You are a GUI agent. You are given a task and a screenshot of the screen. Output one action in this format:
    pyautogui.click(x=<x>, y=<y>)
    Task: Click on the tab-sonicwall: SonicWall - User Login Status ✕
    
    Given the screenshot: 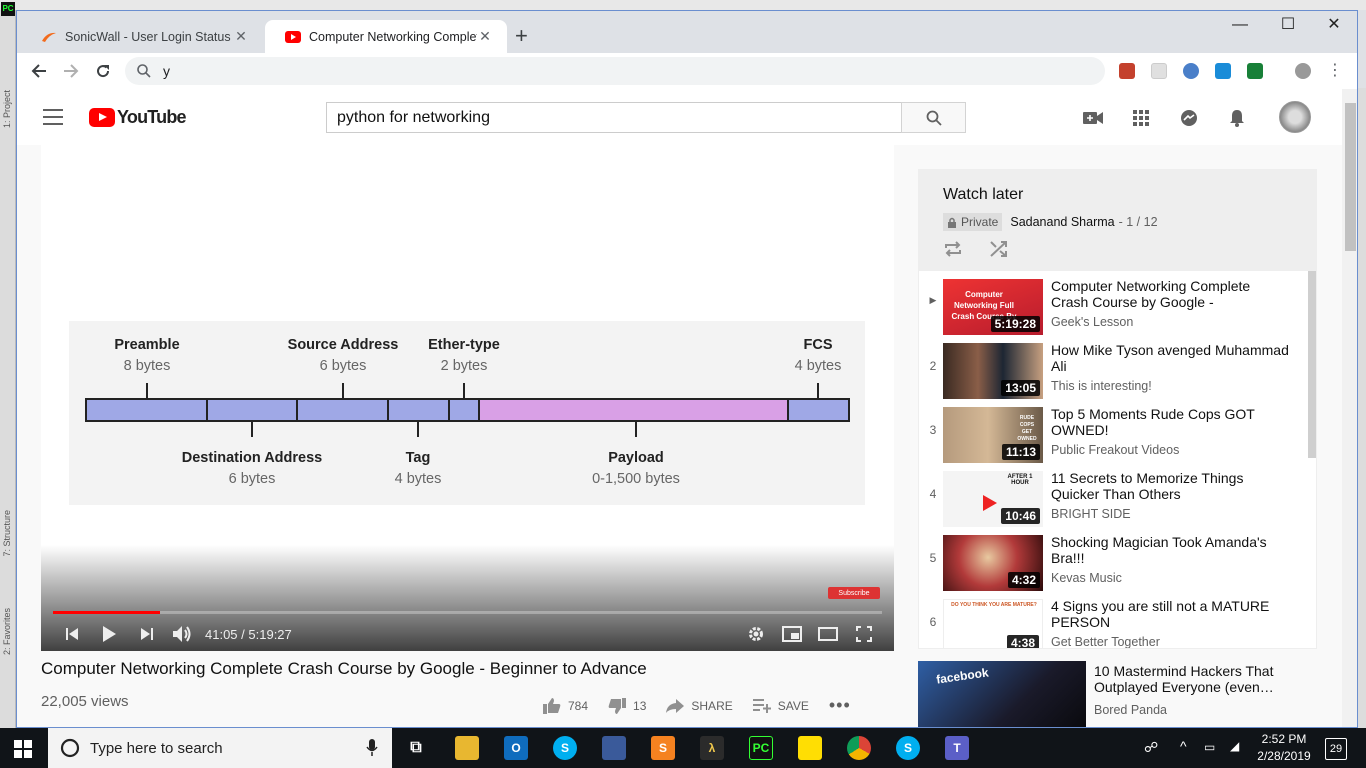 What is the action you would take?
    pyautogui.click(x=142, y=36)
    